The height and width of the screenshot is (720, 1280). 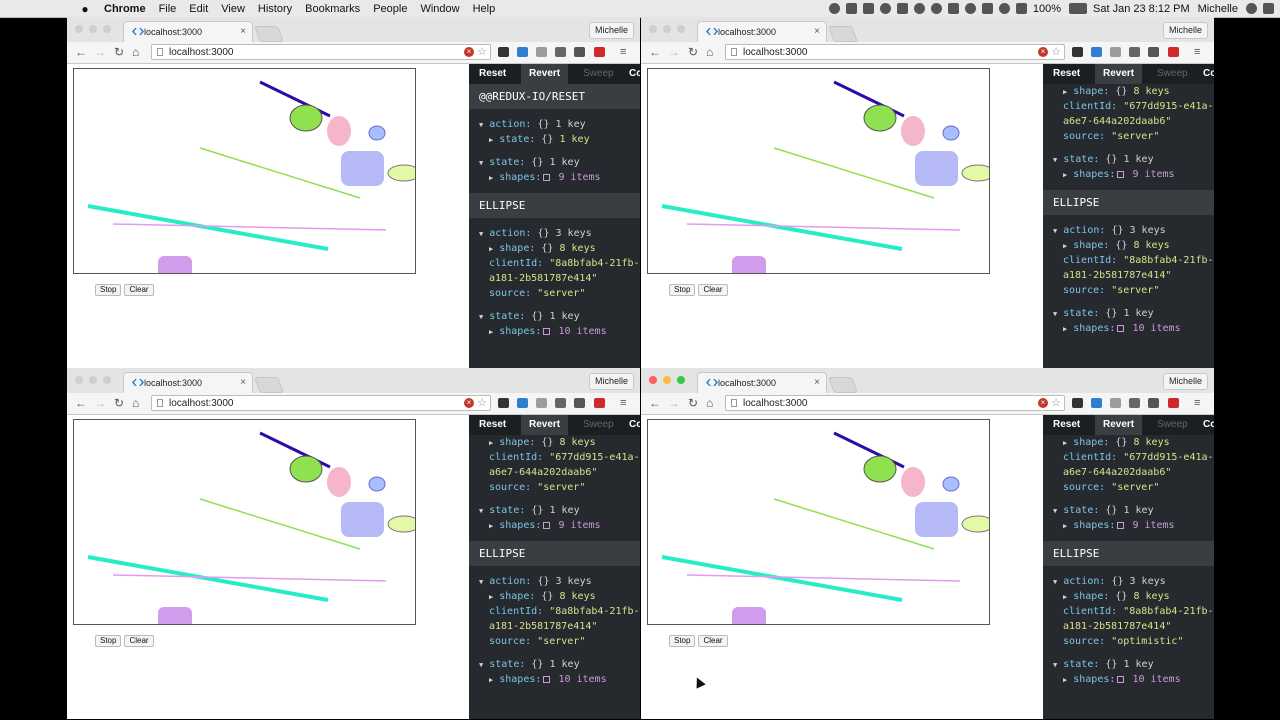 I want to click on cast-extension-icon, so click(x=560, y=52).